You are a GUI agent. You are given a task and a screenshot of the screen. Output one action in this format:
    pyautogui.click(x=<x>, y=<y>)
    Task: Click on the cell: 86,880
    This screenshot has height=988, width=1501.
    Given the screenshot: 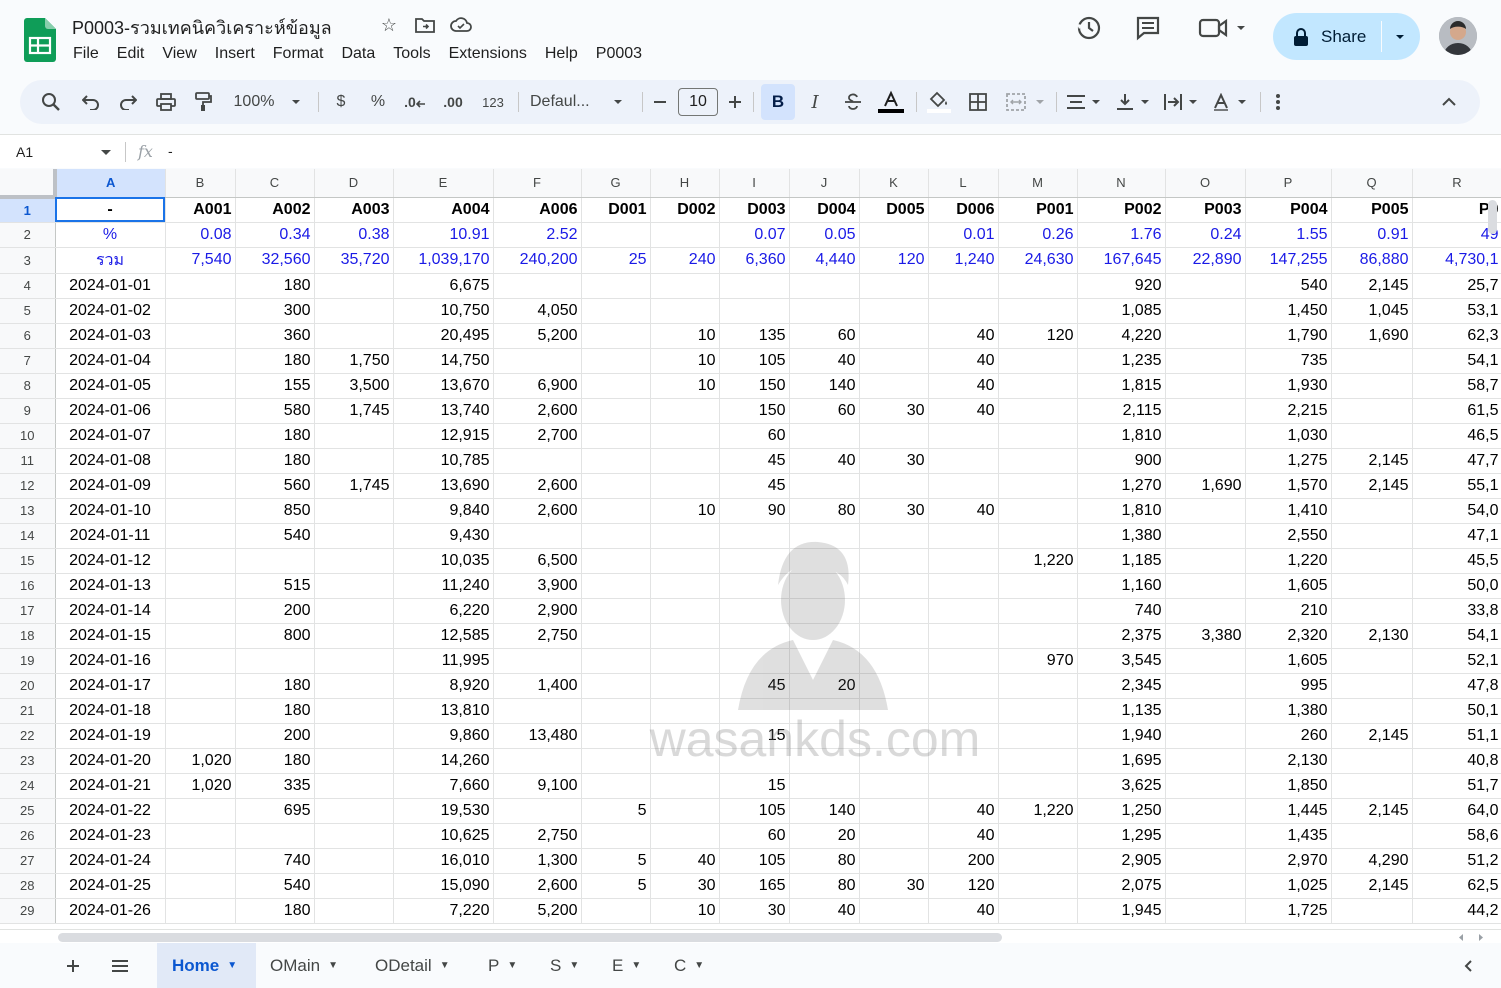 What is the action you would take?
    pyautogui.click(x=1372, y=260)
    